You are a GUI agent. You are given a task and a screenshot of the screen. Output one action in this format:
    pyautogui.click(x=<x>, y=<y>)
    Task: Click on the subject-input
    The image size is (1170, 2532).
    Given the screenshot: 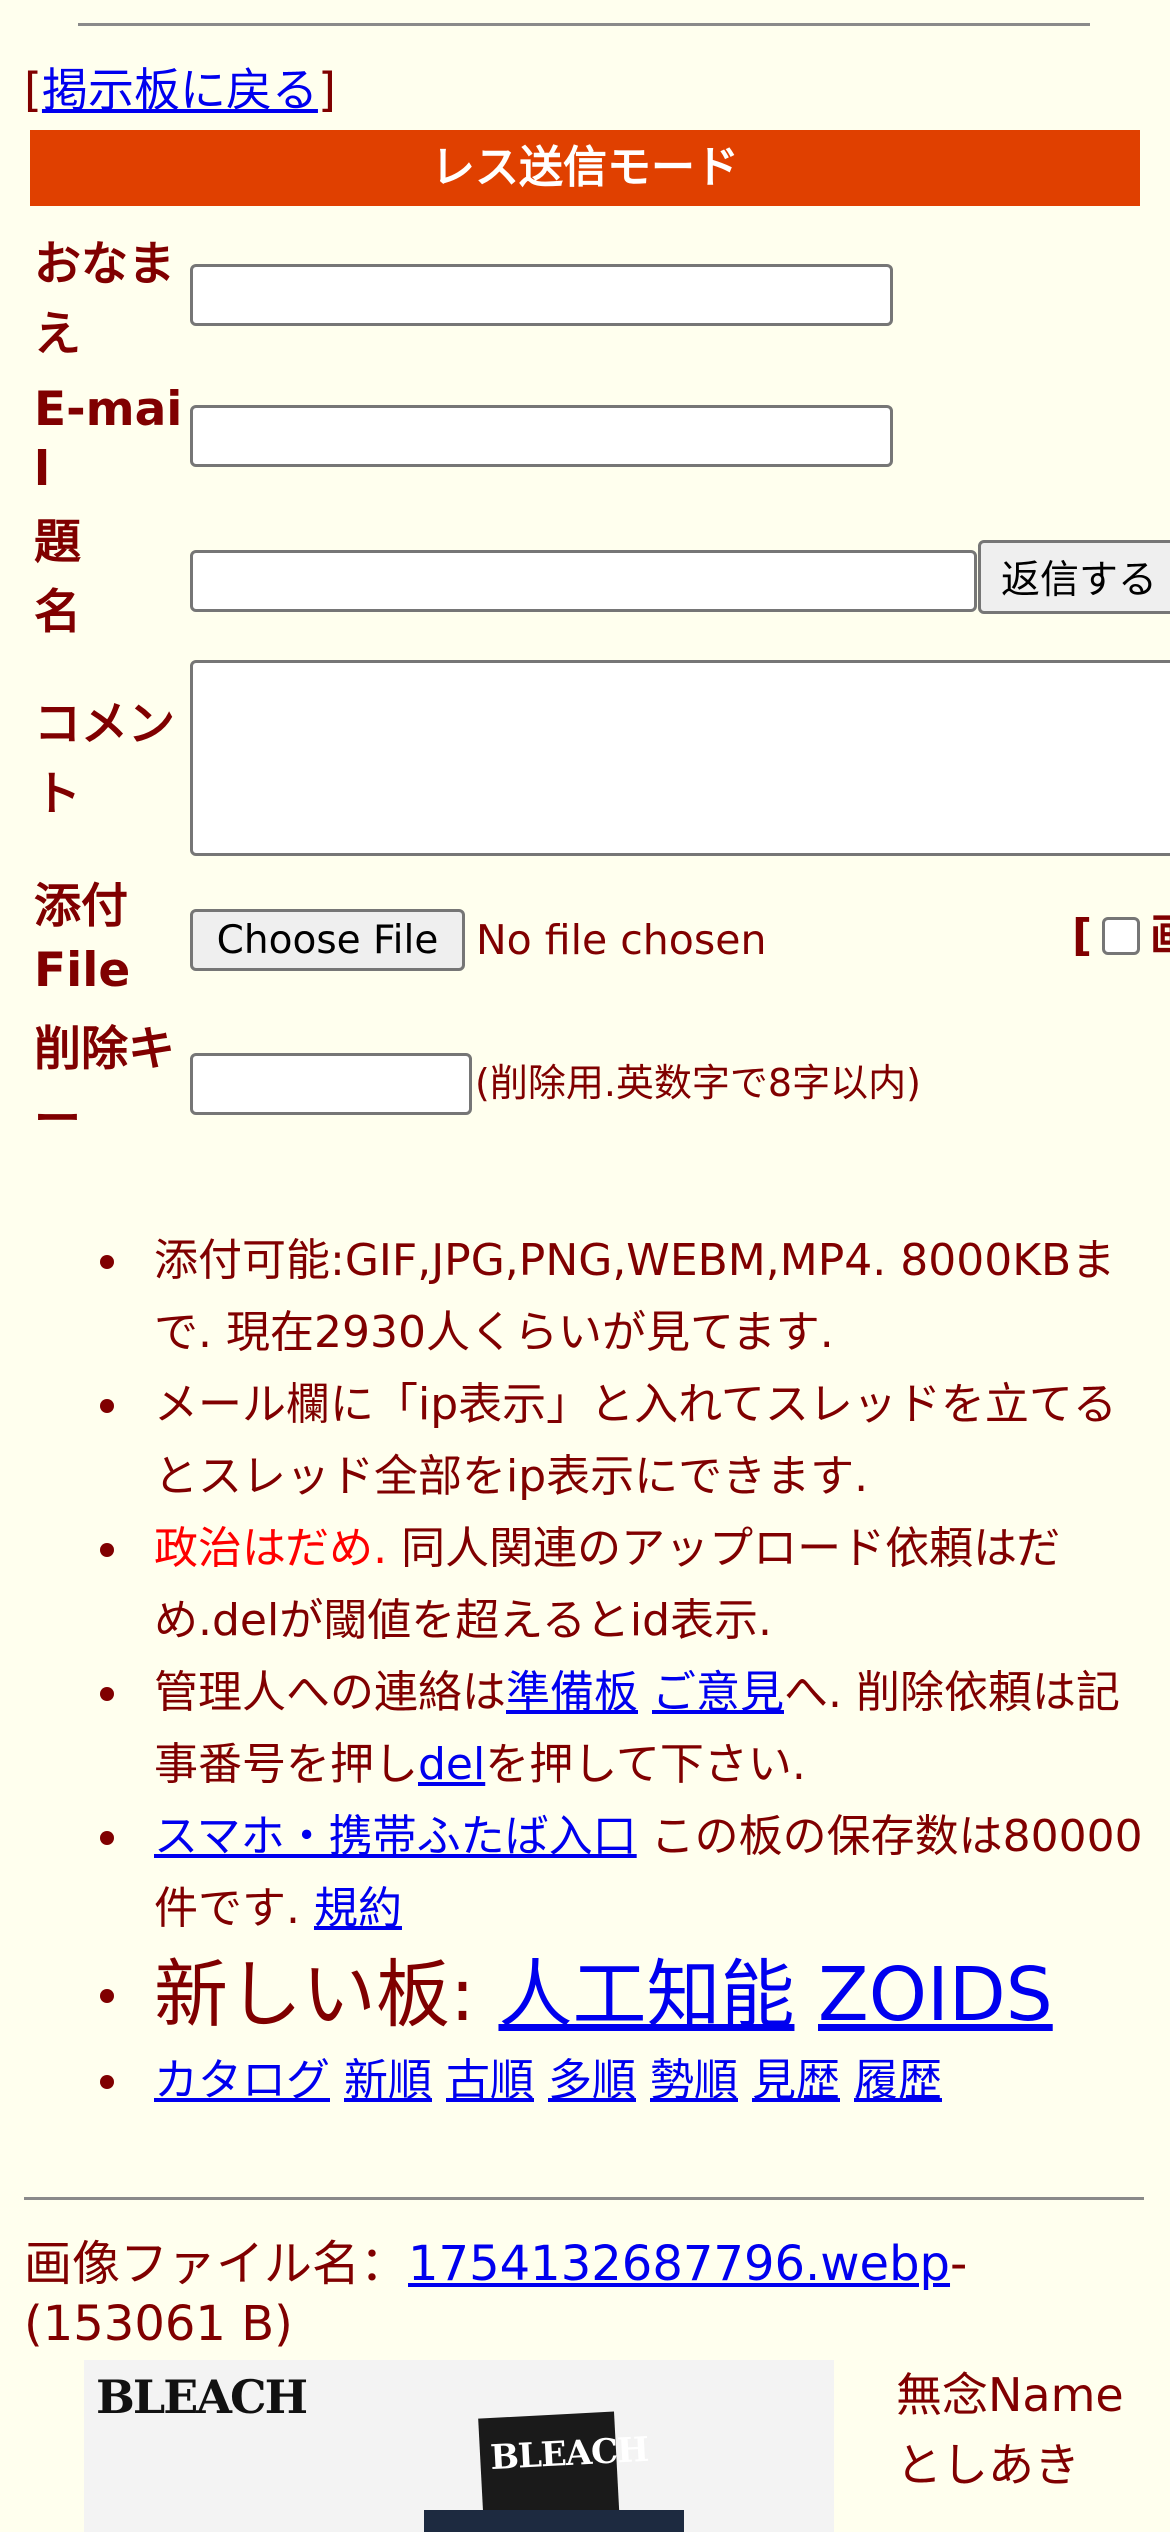 What is the action you would take?
    pyautogui.click(x=583, y=581)
    